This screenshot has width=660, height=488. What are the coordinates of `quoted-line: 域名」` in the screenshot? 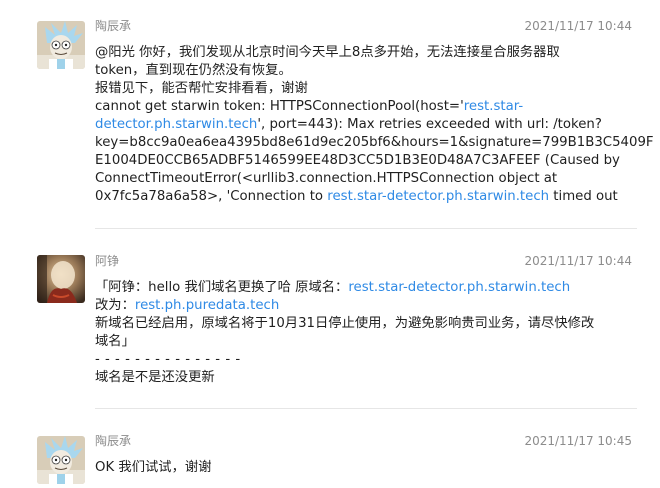 It's located at (115, 341).